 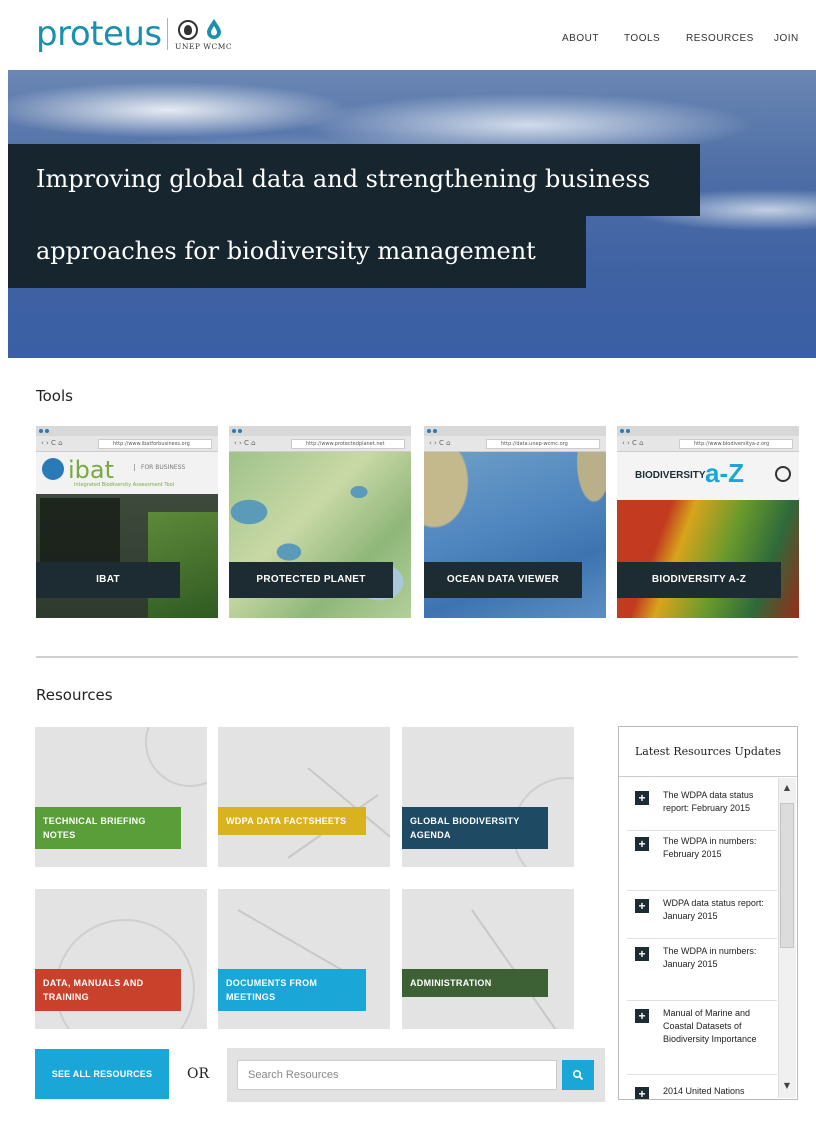 I want to click on browser-url: http://www.ibatforbusiness.org, so click(x=155, y=444).